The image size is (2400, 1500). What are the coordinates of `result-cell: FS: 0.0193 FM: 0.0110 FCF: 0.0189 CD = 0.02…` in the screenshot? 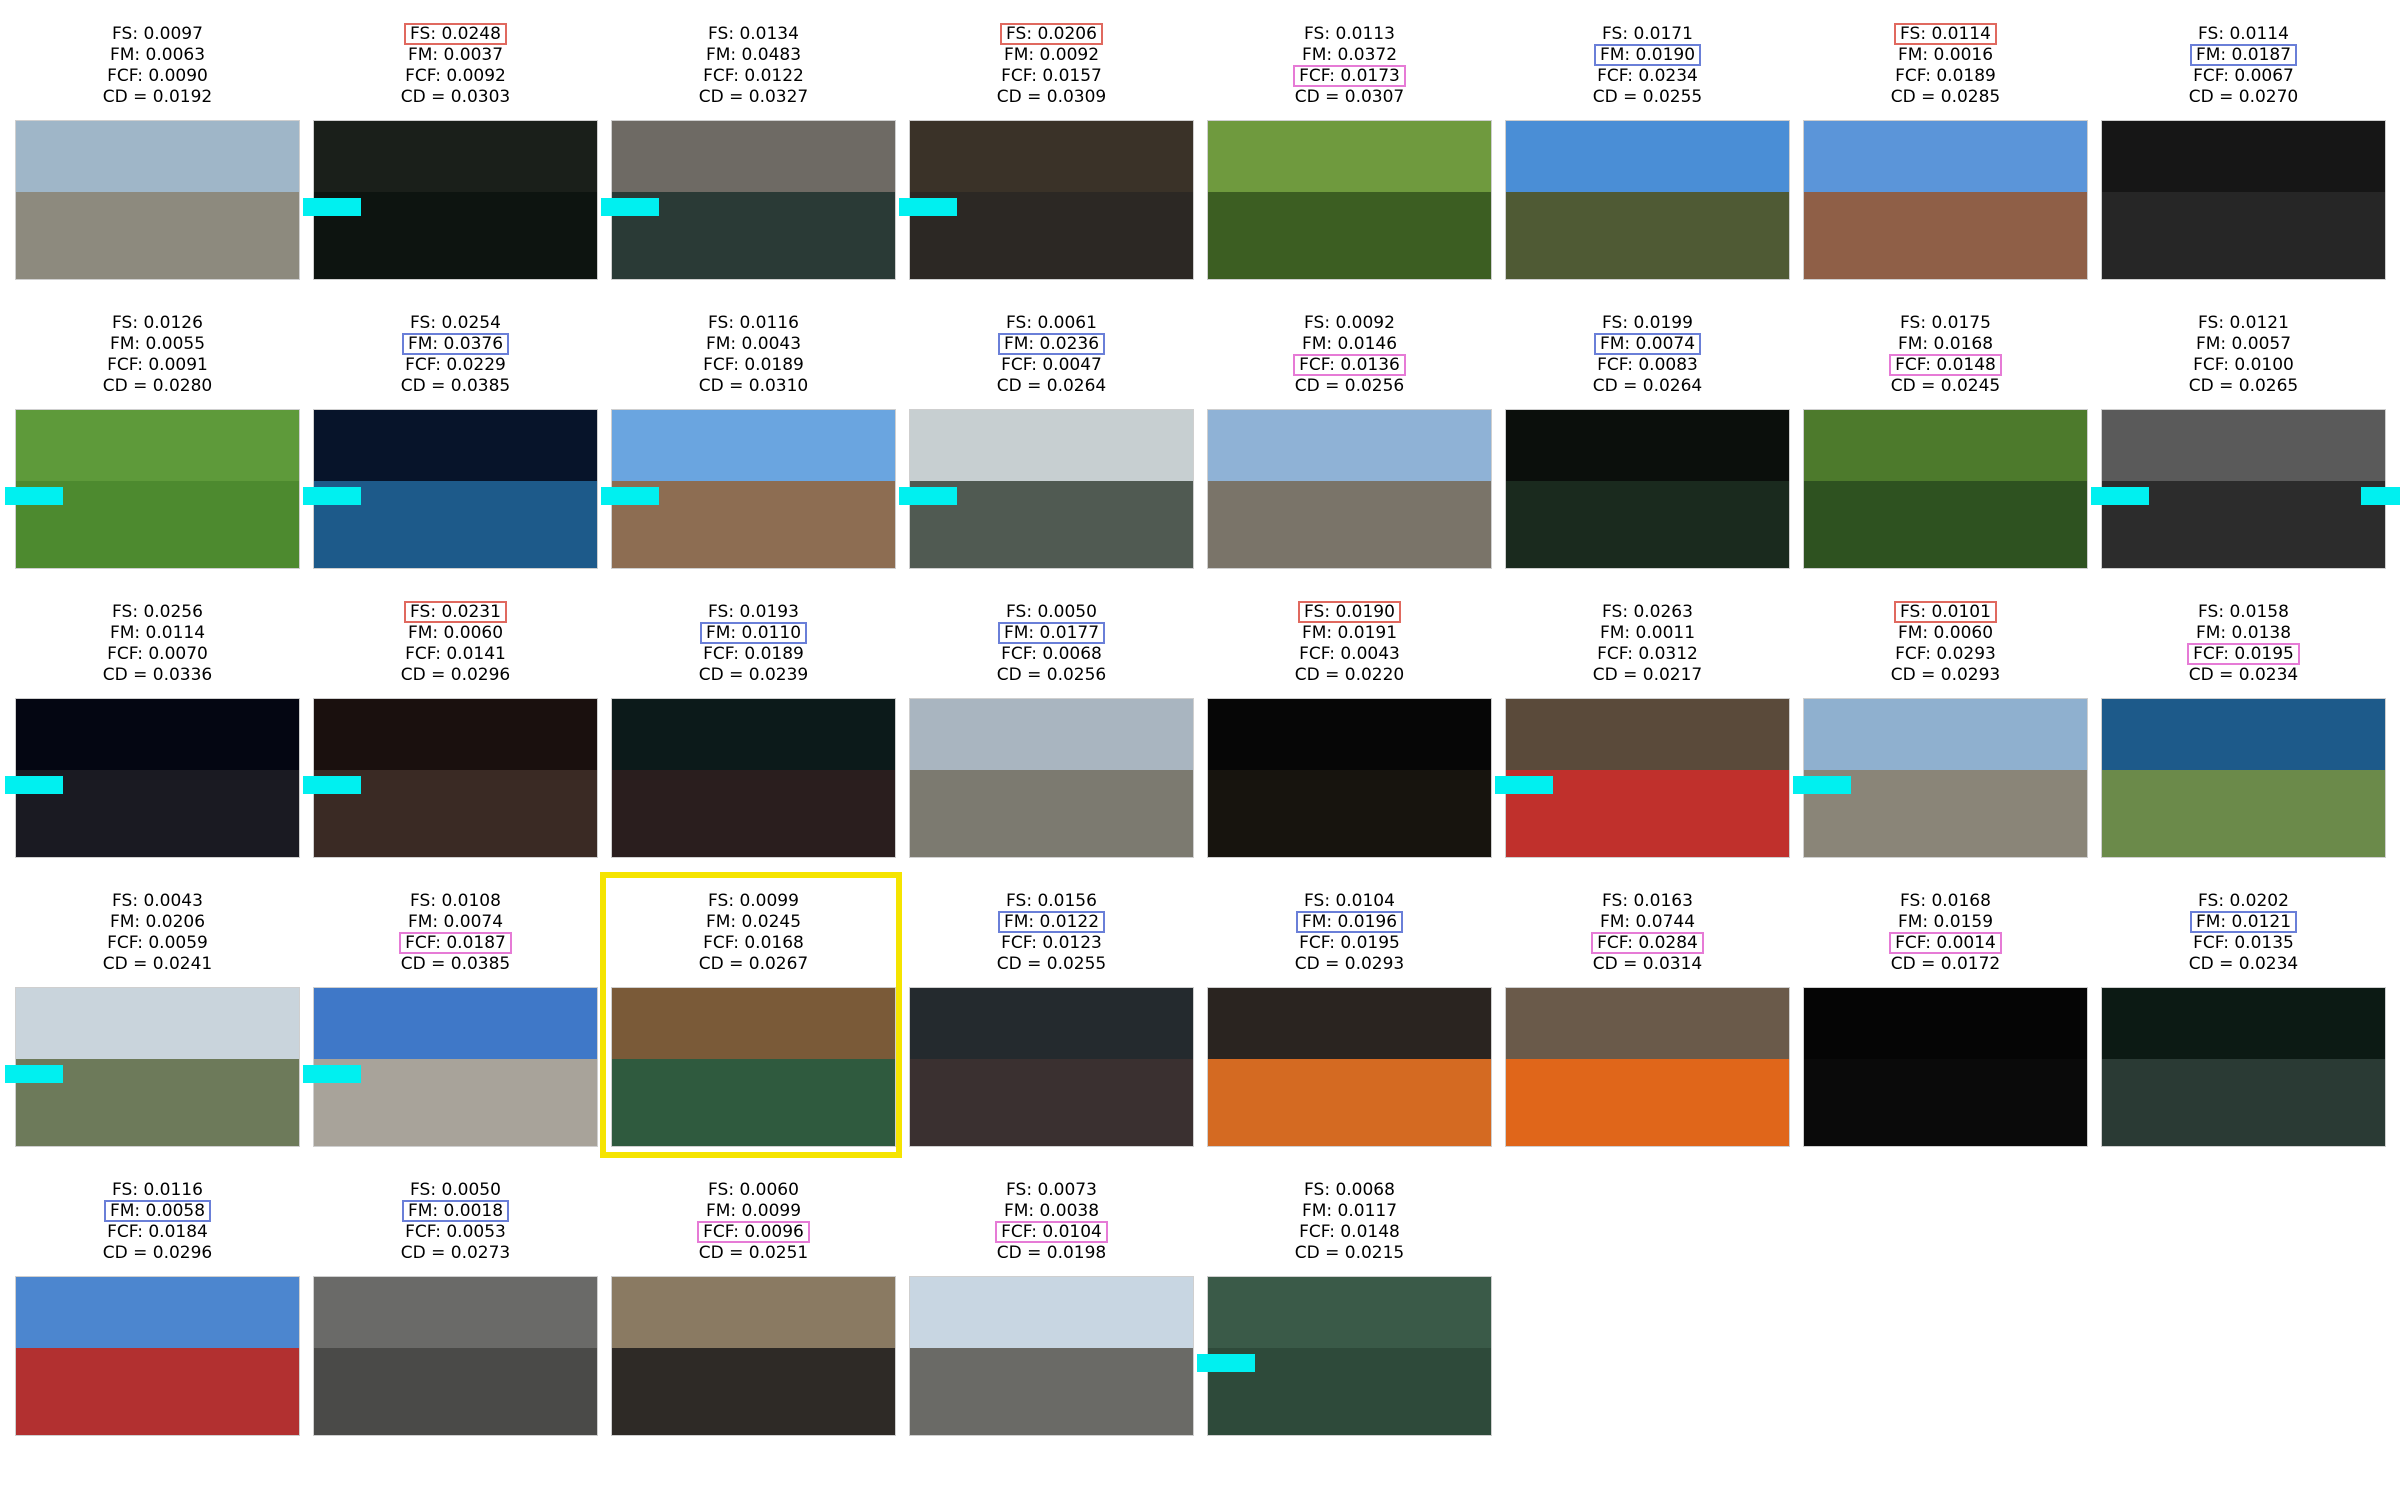 It's located at (753, 735).